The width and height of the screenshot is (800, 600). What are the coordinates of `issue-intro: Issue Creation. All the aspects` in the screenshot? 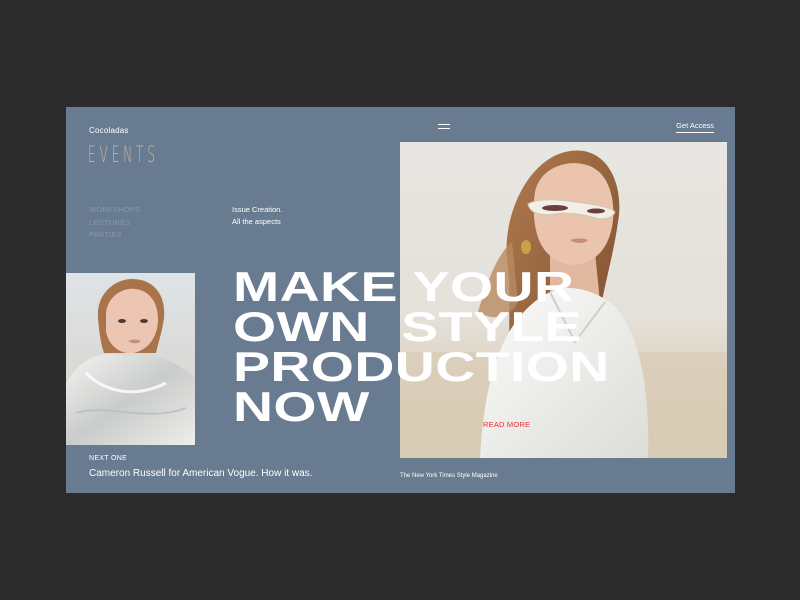 It's located at (257, 215).